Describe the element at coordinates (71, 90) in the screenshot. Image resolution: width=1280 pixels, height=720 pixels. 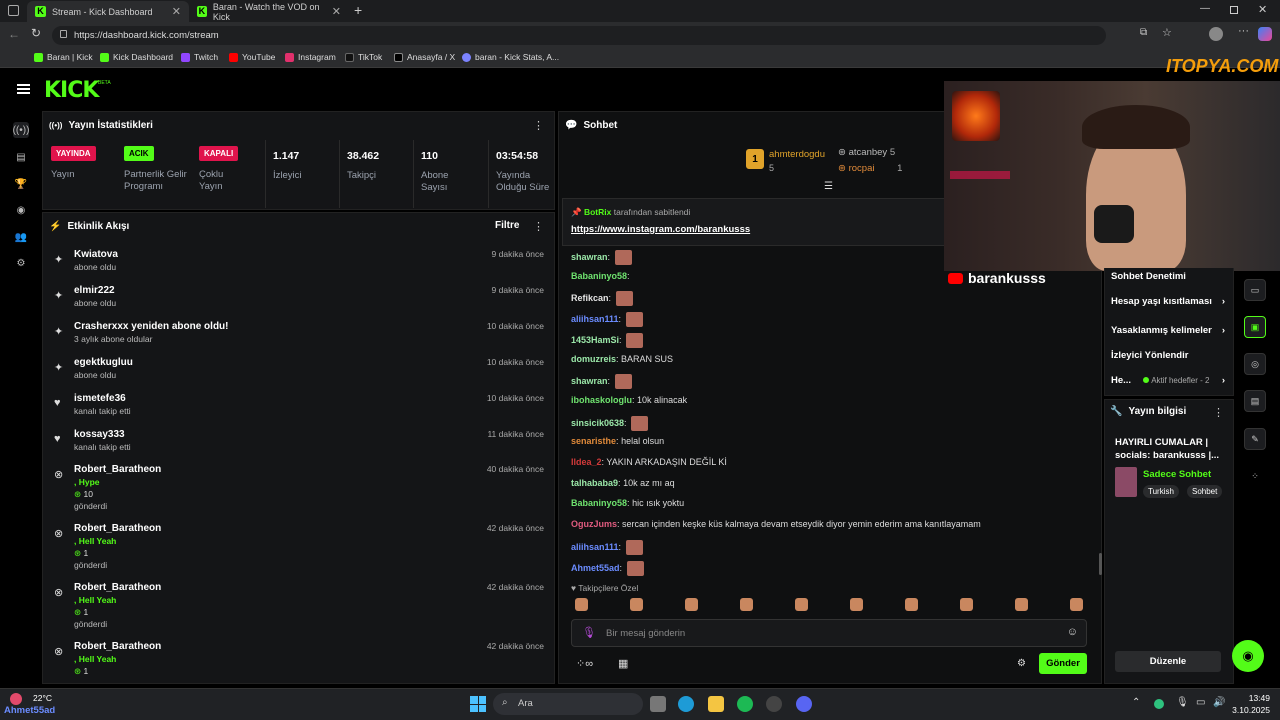
I see `kick-logo: KICK` at that location.